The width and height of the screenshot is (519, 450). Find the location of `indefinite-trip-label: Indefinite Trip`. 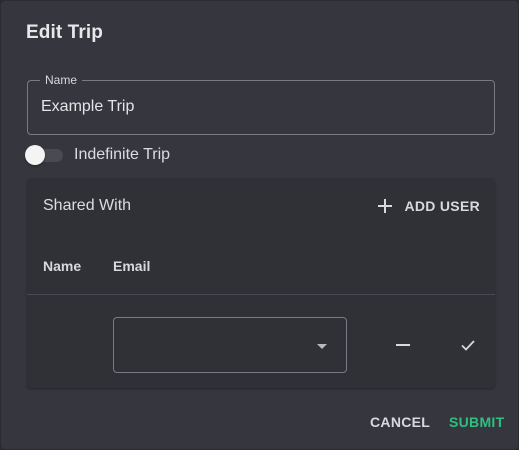

indefinite-trip-label: Indefinite Trip is located at coordinates (122, 154).